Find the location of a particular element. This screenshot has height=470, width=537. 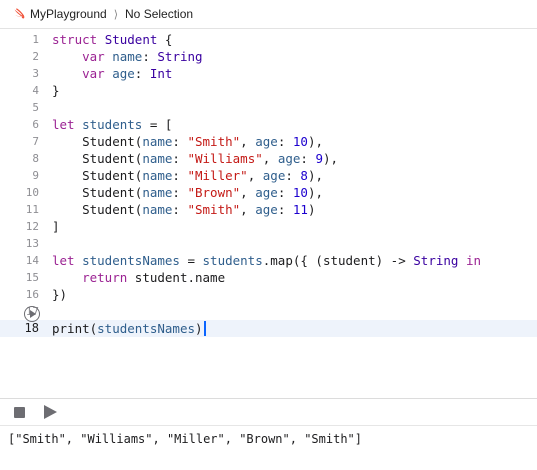

code-text: Student(name: "Smith", age: 10), is located at coordinates (187, 141).